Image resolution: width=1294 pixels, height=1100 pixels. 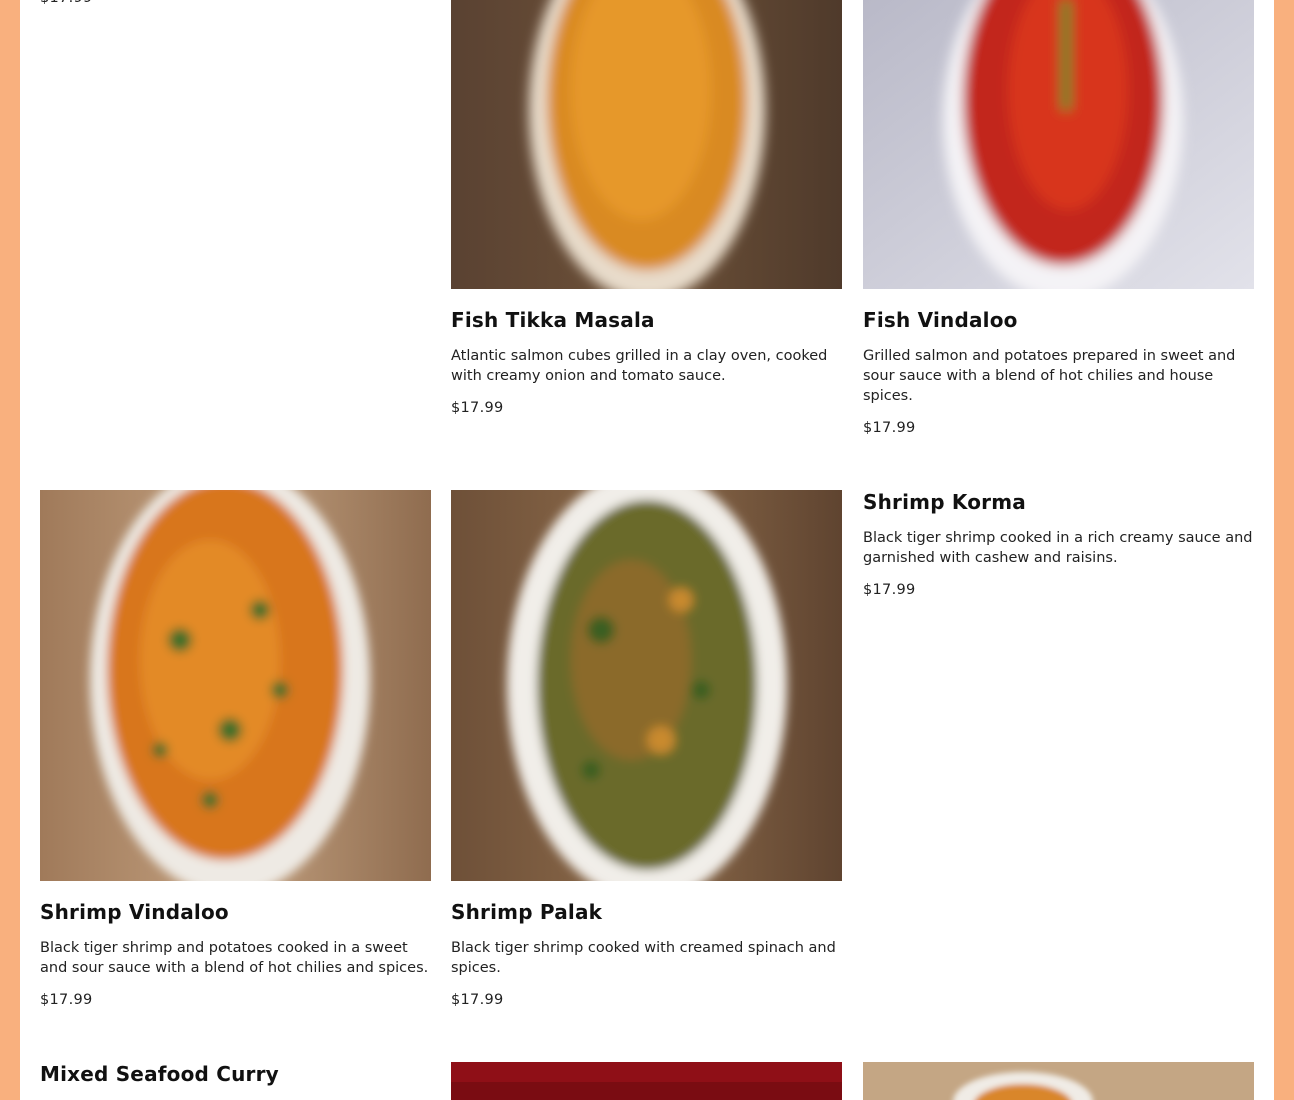 I want to click on item-name: Shrimp Vindaloo, so click(x=134, y=912).